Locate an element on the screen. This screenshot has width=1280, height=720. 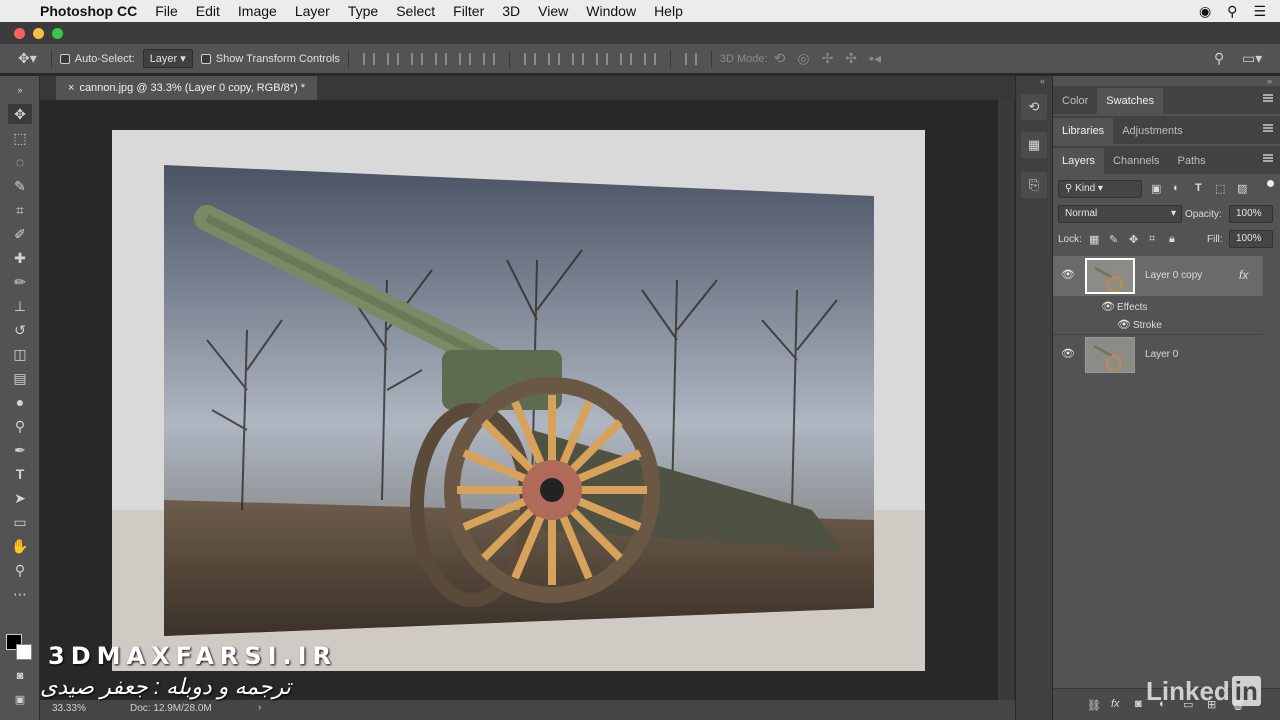
brush-tool-icon: ✏ is located at coordinates (20, 282).